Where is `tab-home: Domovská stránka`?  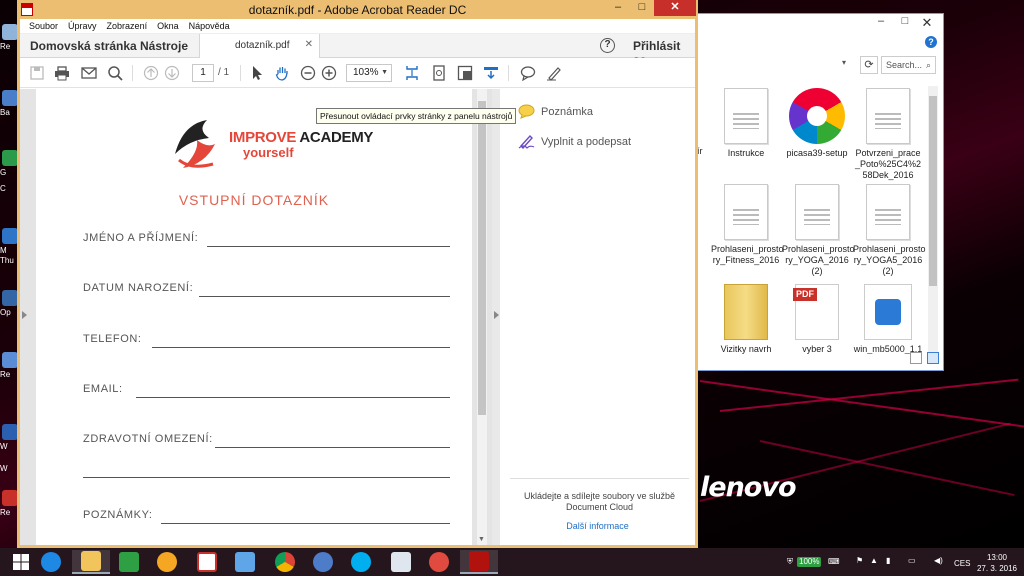
tab-home: Domovská stránka is located at coordinates (83, 46).